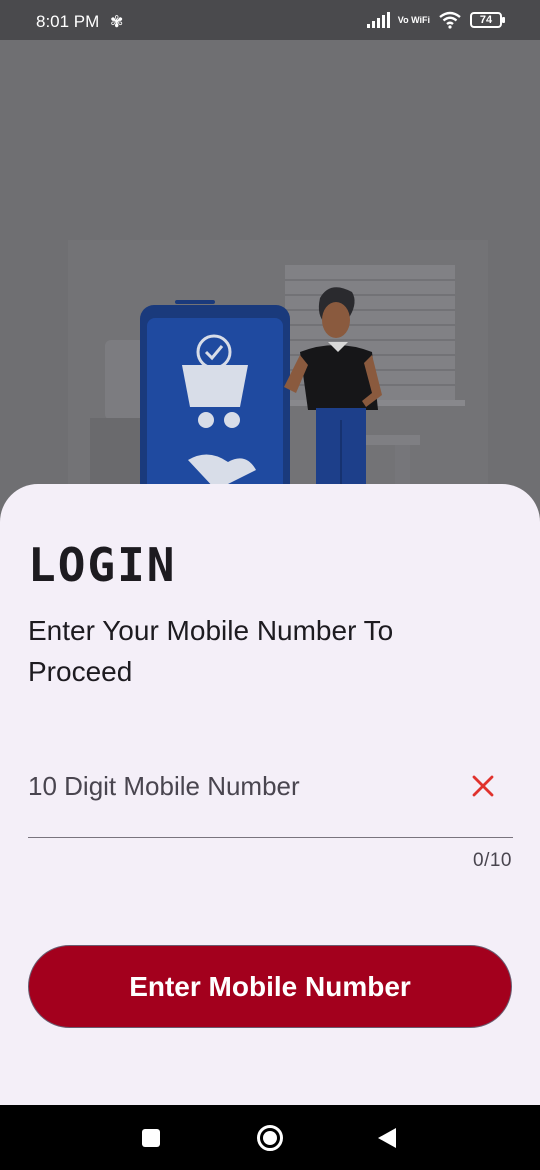 The image size is (540, 1170). I want to click on home-button, so click(270, 1140).